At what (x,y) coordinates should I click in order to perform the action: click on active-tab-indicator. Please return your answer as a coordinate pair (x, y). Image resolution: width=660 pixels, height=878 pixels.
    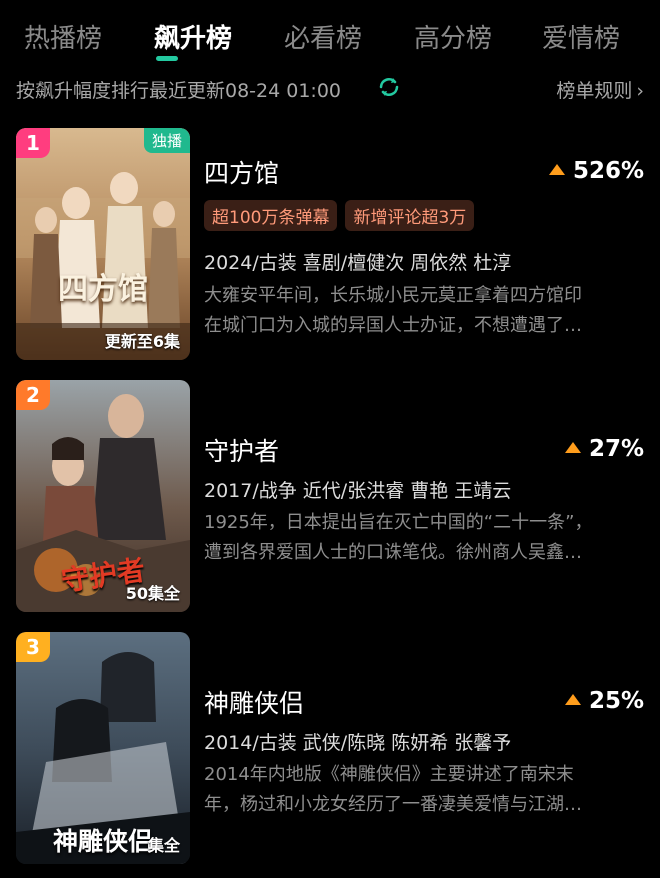
    Looking at the image, I should click on (167, 58).